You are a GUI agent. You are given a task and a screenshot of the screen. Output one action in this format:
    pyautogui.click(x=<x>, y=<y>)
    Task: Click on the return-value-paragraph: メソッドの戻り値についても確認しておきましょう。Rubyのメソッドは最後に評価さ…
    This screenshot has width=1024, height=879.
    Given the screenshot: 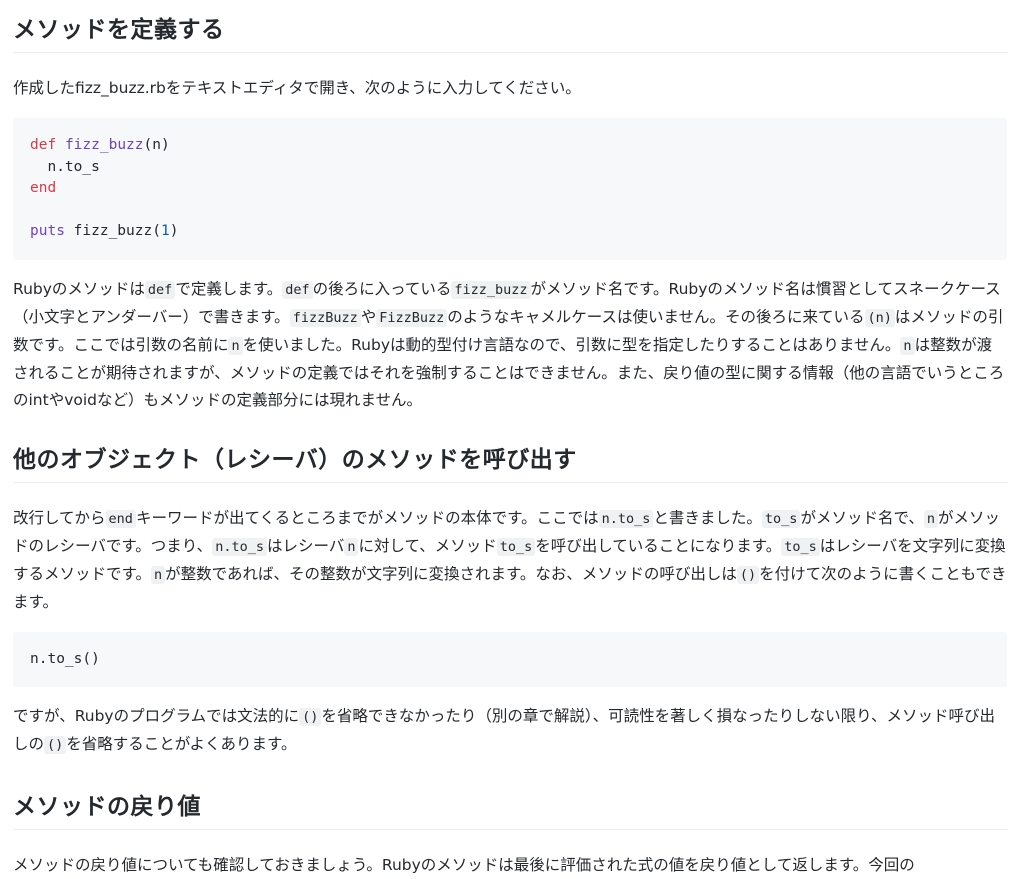 What is the action you would take?
    pyautogui.click(x=464, y=865)
    